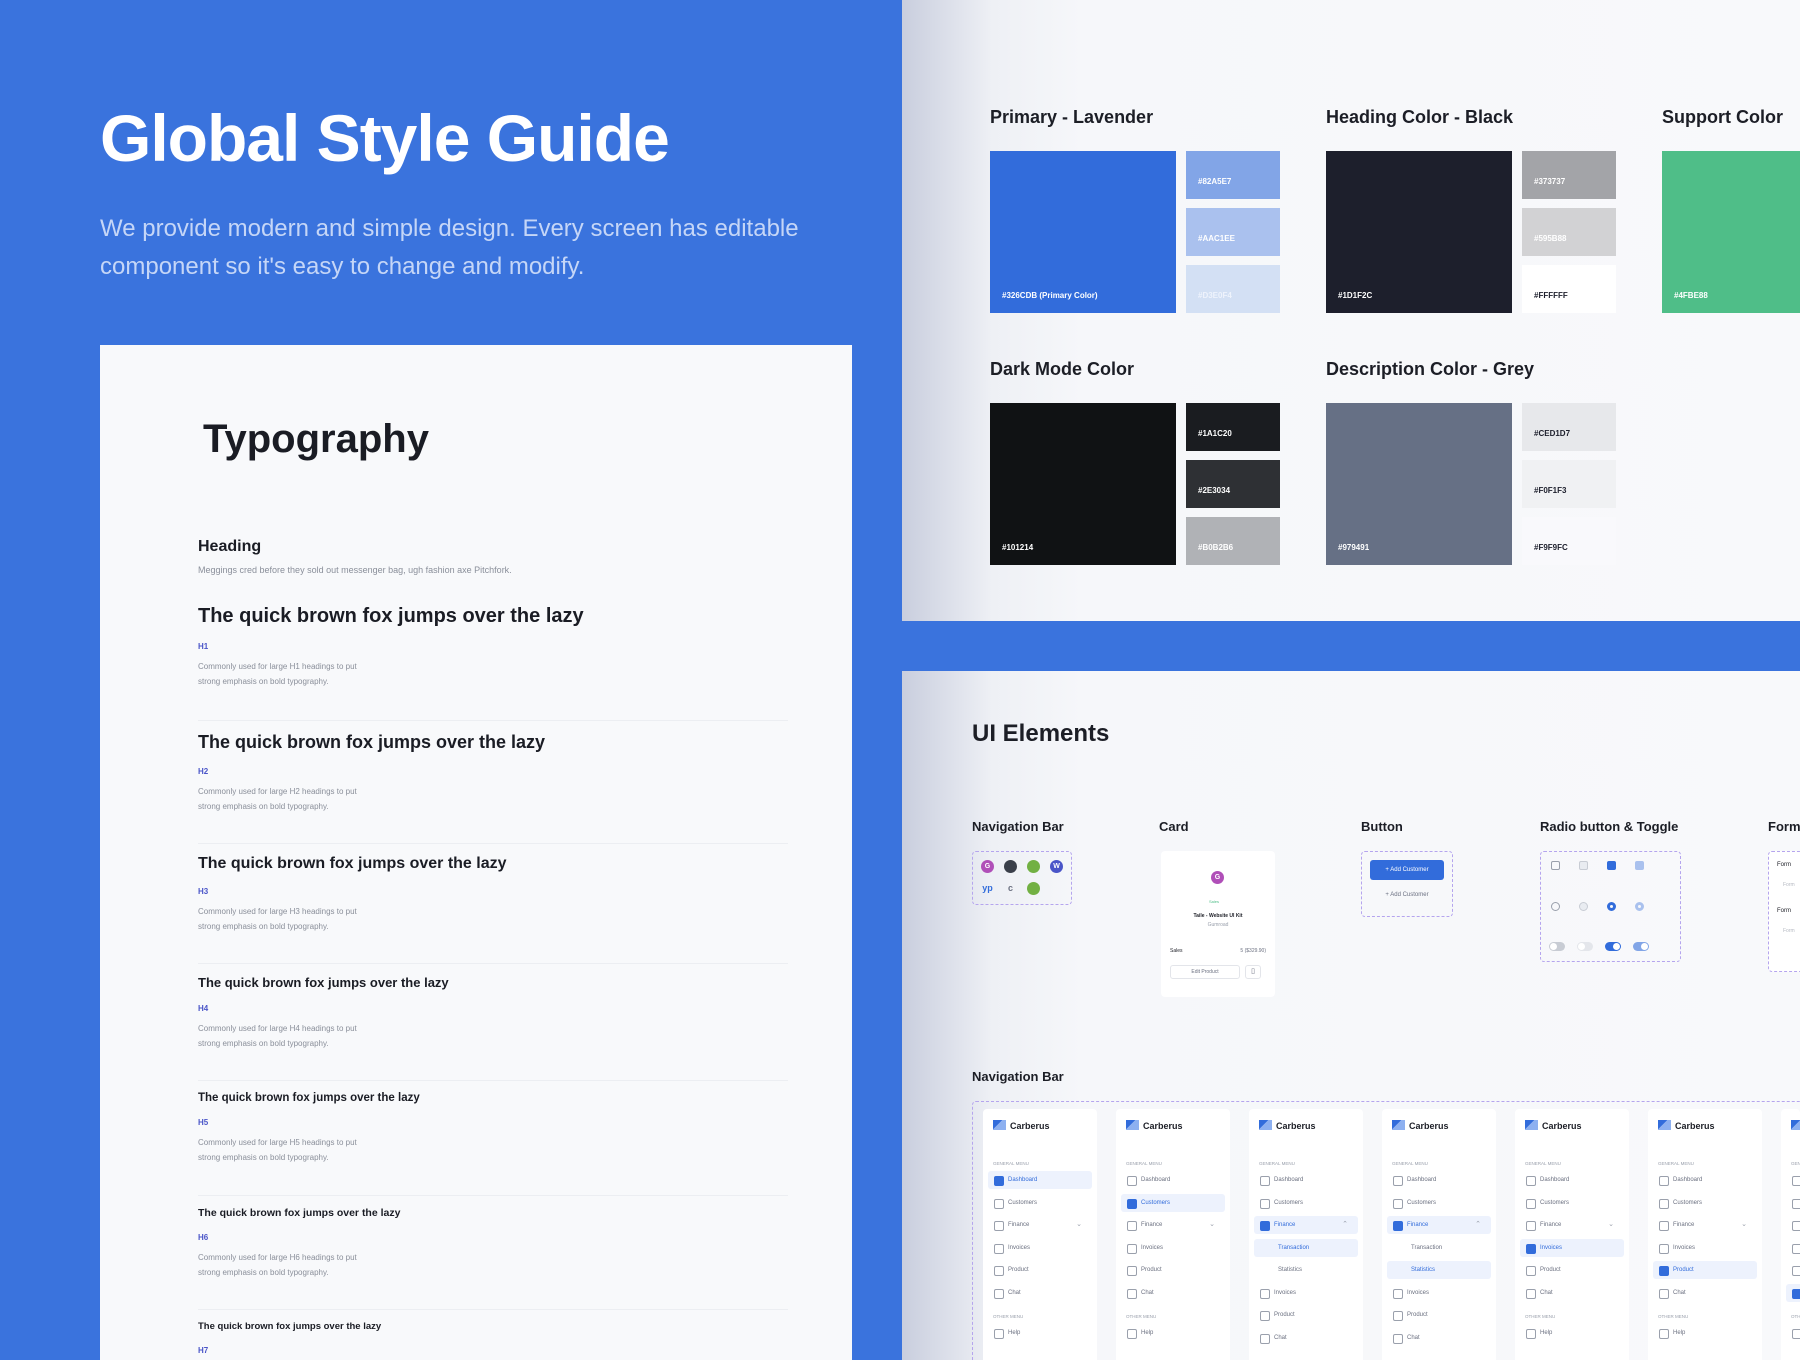 The image size is (1800, 1360). Describe the element at coordinates (1083, 484) in the screenshot. I see `dark-swatch: #101214` at that location.